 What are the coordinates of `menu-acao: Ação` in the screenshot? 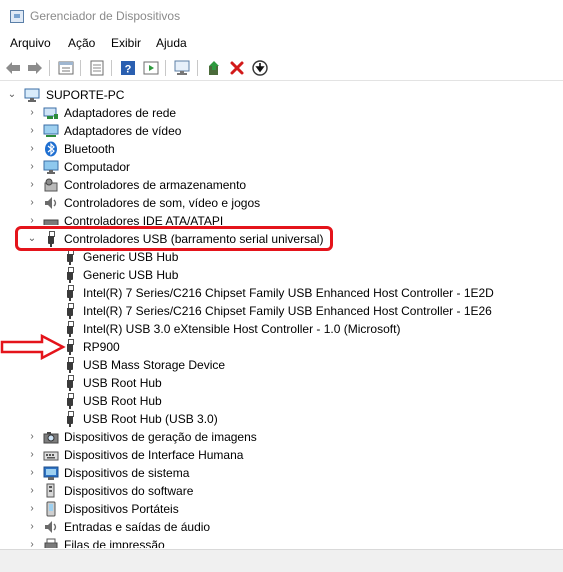 It's located at (81, 43).